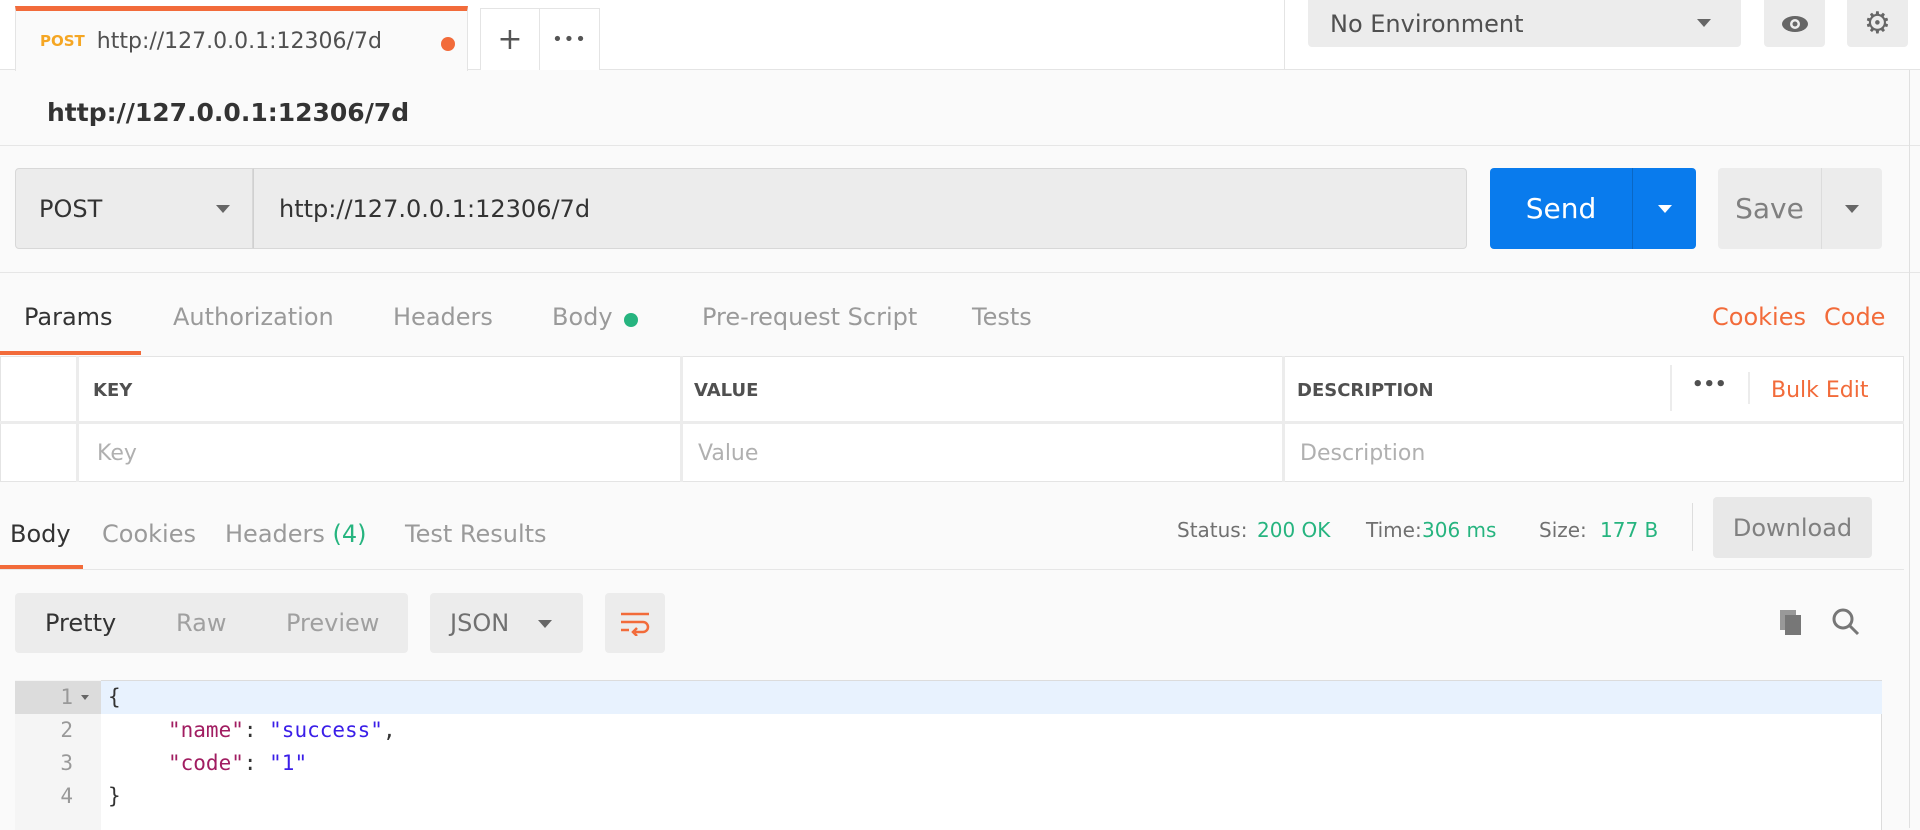 The height and width of the screenshot is (830, 1920). What do you see at coordinates (1909, 449) in the screenshot?
I see `scrollbar-track` at bounding box center [1909, 449].